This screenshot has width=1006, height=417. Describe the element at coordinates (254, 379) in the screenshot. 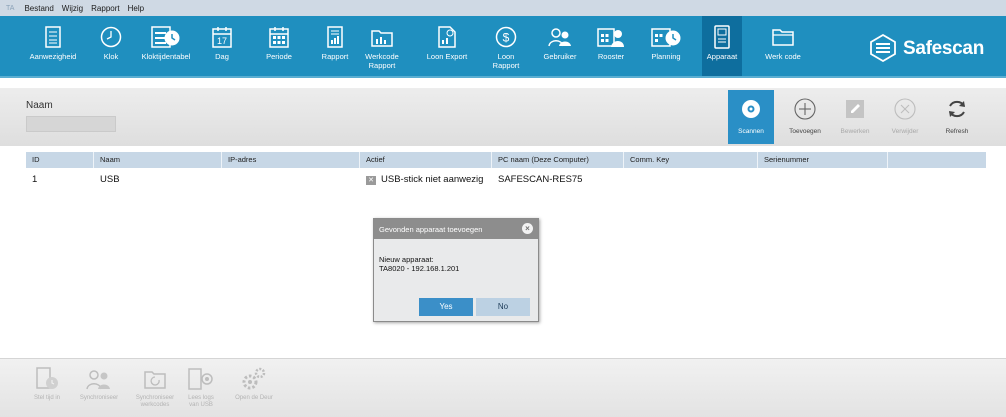

I see `gears-icon` at that location.